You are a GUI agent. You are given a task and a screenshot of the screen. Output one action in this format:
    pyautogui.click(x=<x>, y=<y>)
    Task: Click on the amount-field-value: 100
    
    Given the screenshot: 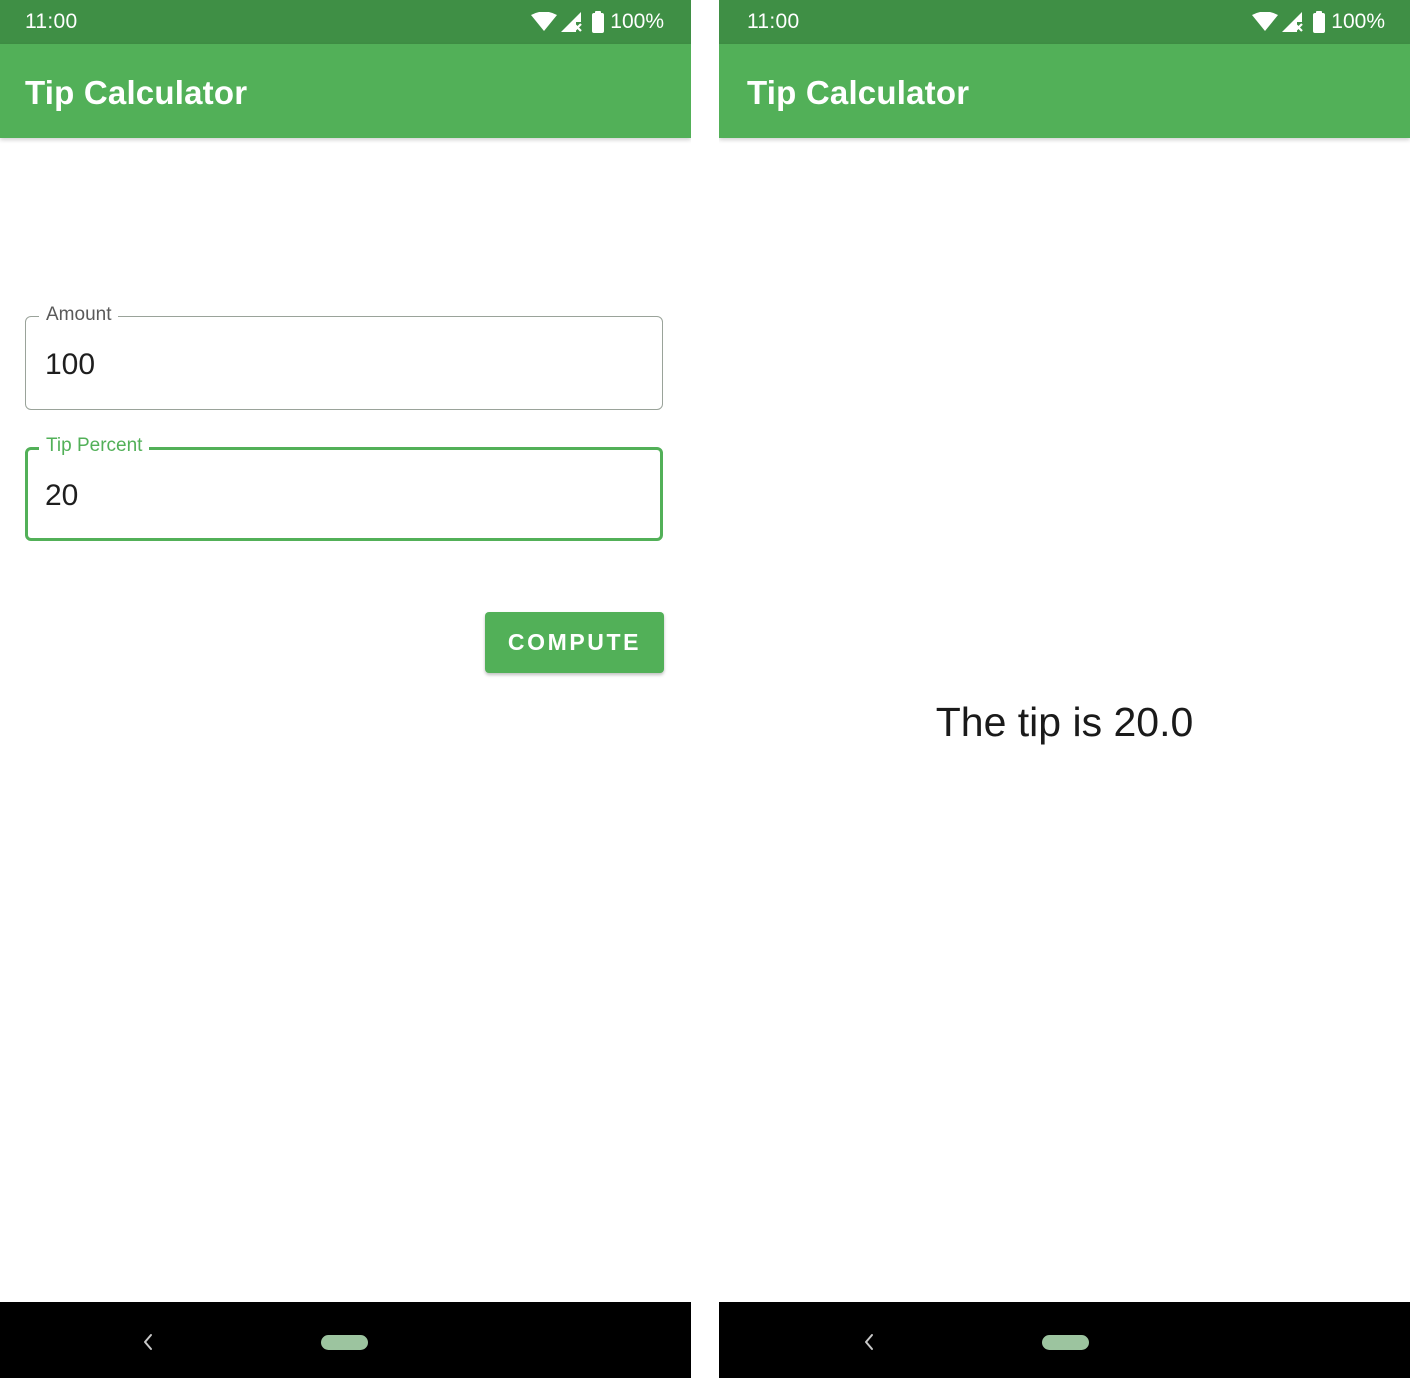 What is the action you would take?
    pyautogui.click(x=70, y=365)
    